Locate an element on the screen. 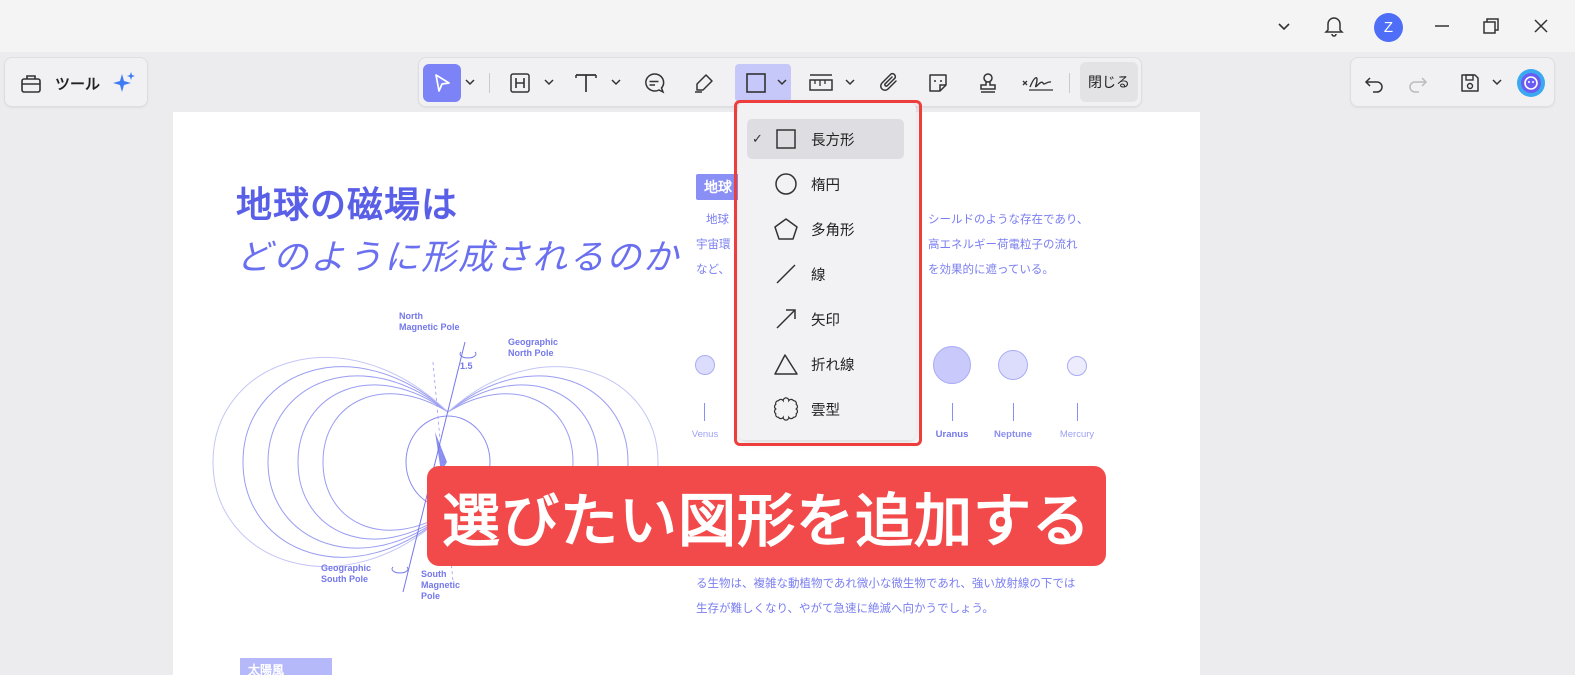 This screenshot has width=1575, height=675. select-tool is located at coordinates (442, 83).